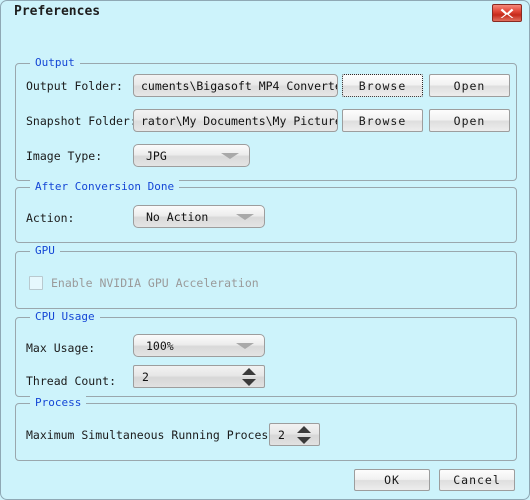 This screenshot has width=530, height=500. I want to click on close-icon, so click(507, 13).